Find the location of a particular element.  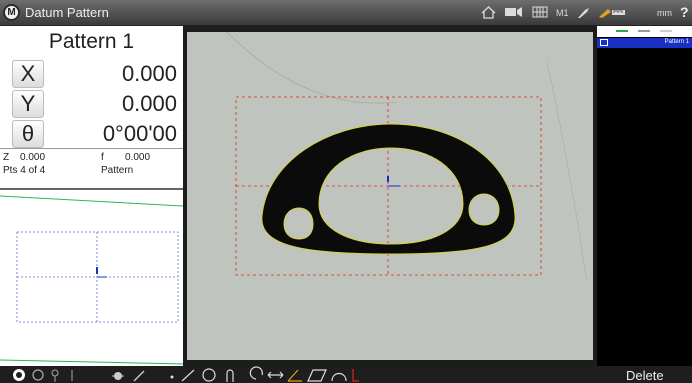

bottom-toolbar: Delete is located at coordinates (346, 374).